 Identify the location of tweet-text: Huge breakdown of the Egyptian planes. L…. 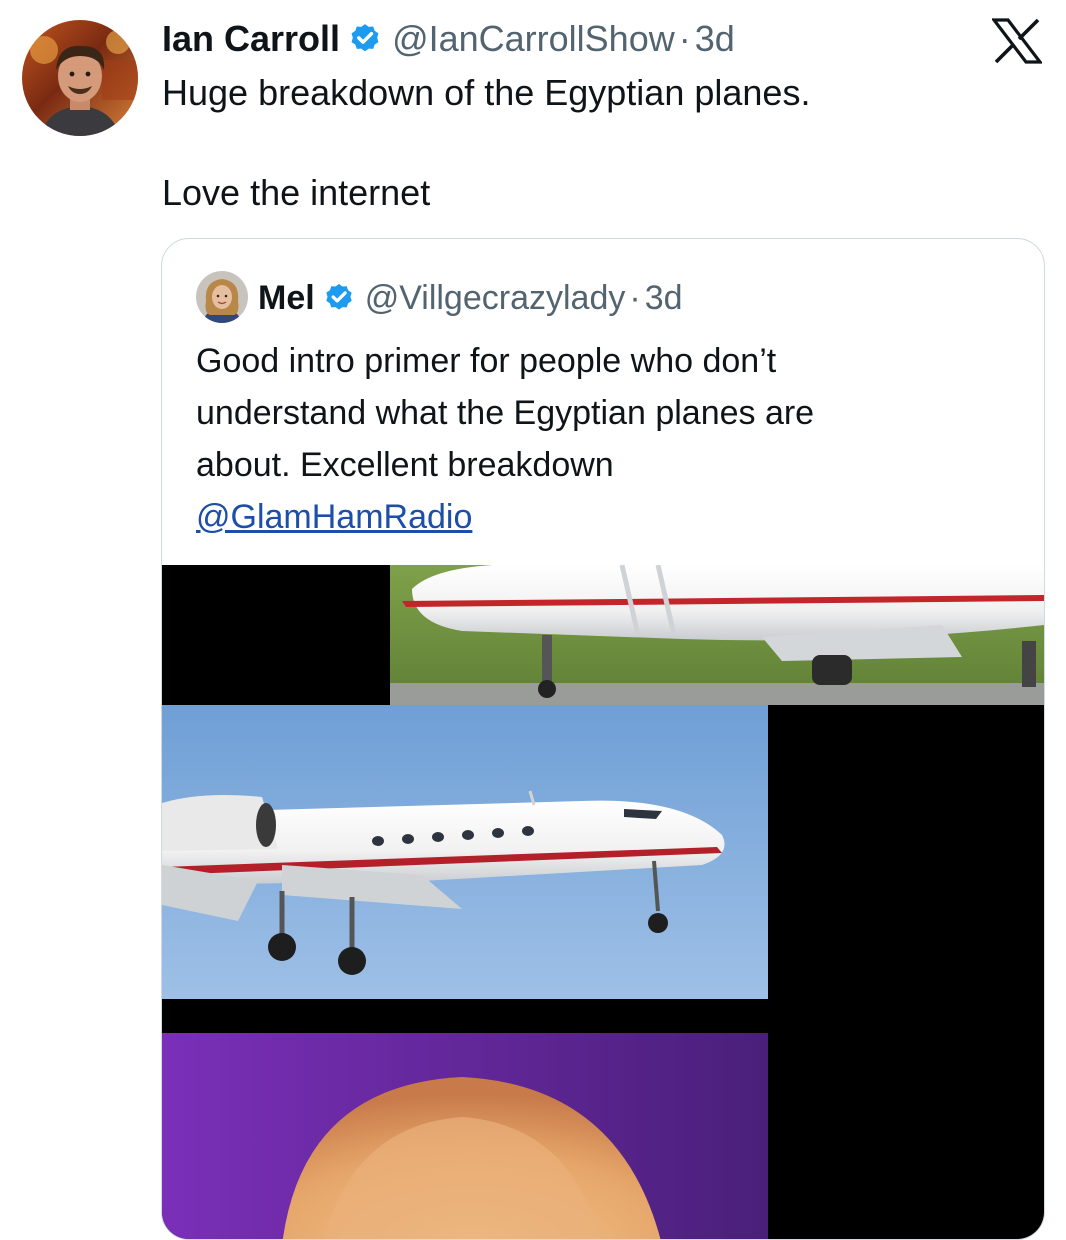
(592, 143).